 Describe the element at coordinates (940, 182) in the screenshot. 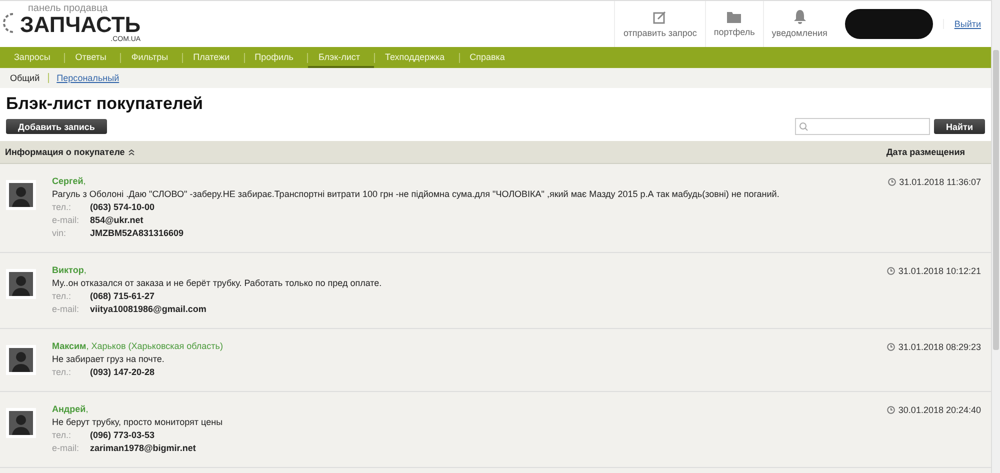

I see `post-date: 31.01.2018 11:36:07` at that location.